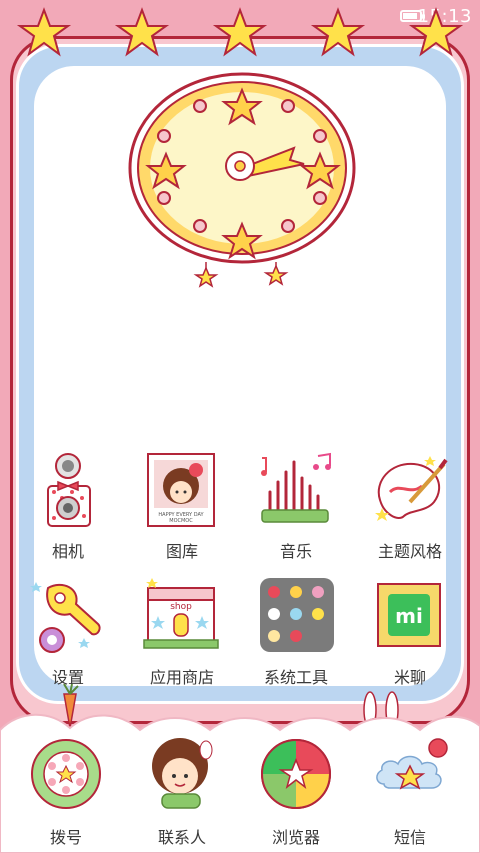 This screenshot has height=853, width=480. Describe the element at coordinates (409, 551) in the screenshot. I see `app-label: 主题风格` at that location.